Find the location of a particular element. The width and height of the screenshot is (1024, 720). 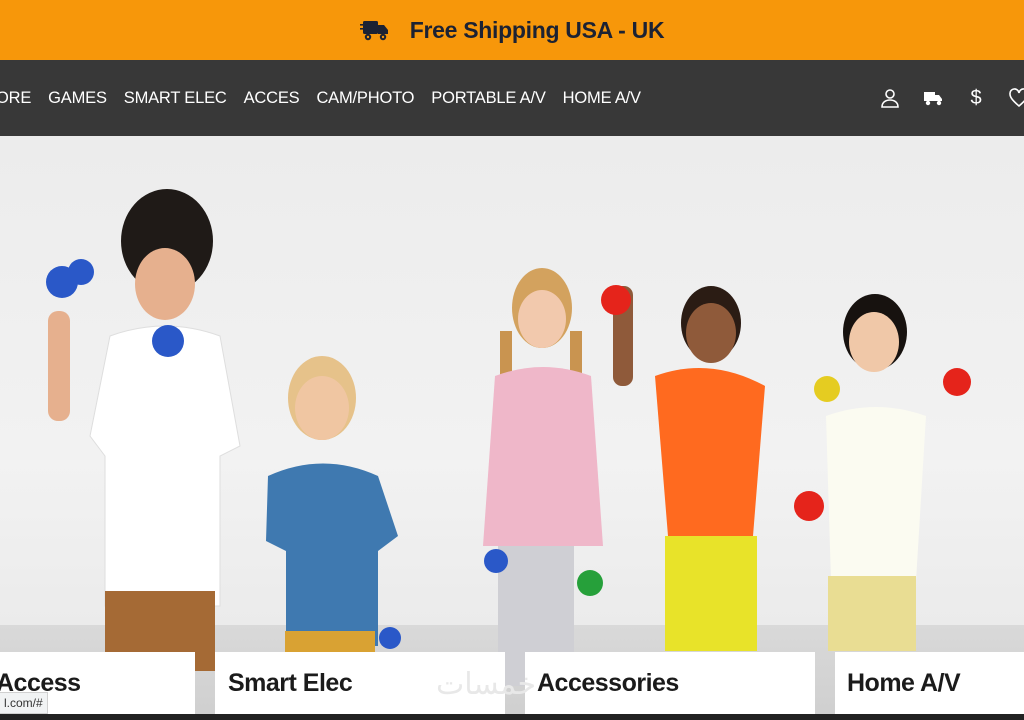

nav-item-games: GAMES is located at coordinates (77, 98).